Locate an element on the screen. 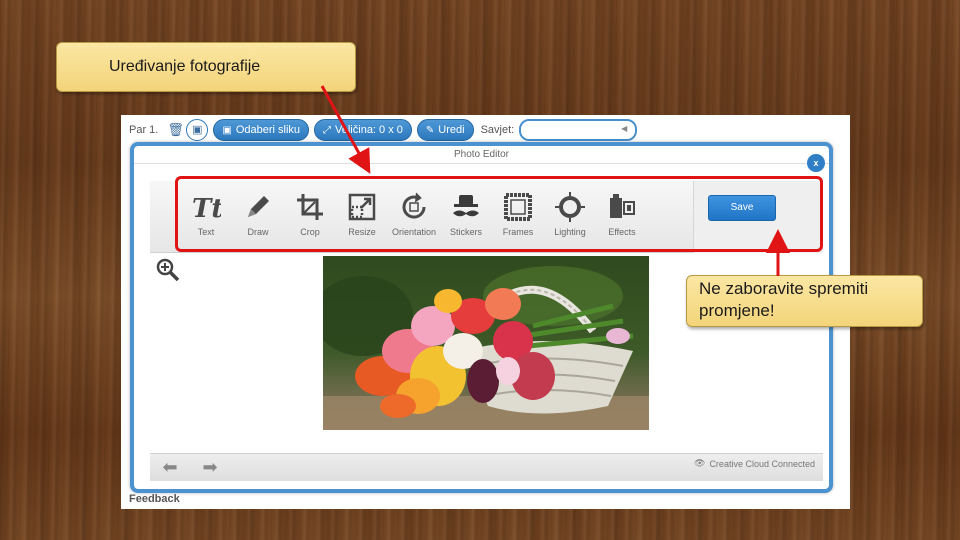 The width and height of the screenshot is (960, 540). arrow-to-toolbar is located at coordinates (345, 129).